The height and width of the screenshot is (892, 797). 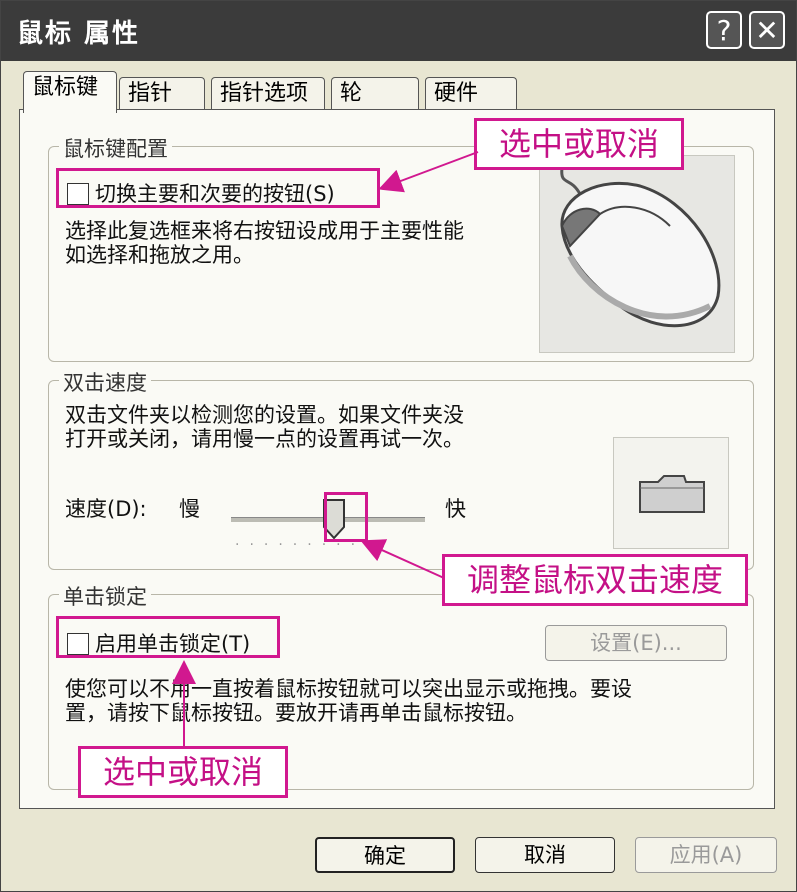 I want to click on close-button: ✕, so click(x=767, y=30).